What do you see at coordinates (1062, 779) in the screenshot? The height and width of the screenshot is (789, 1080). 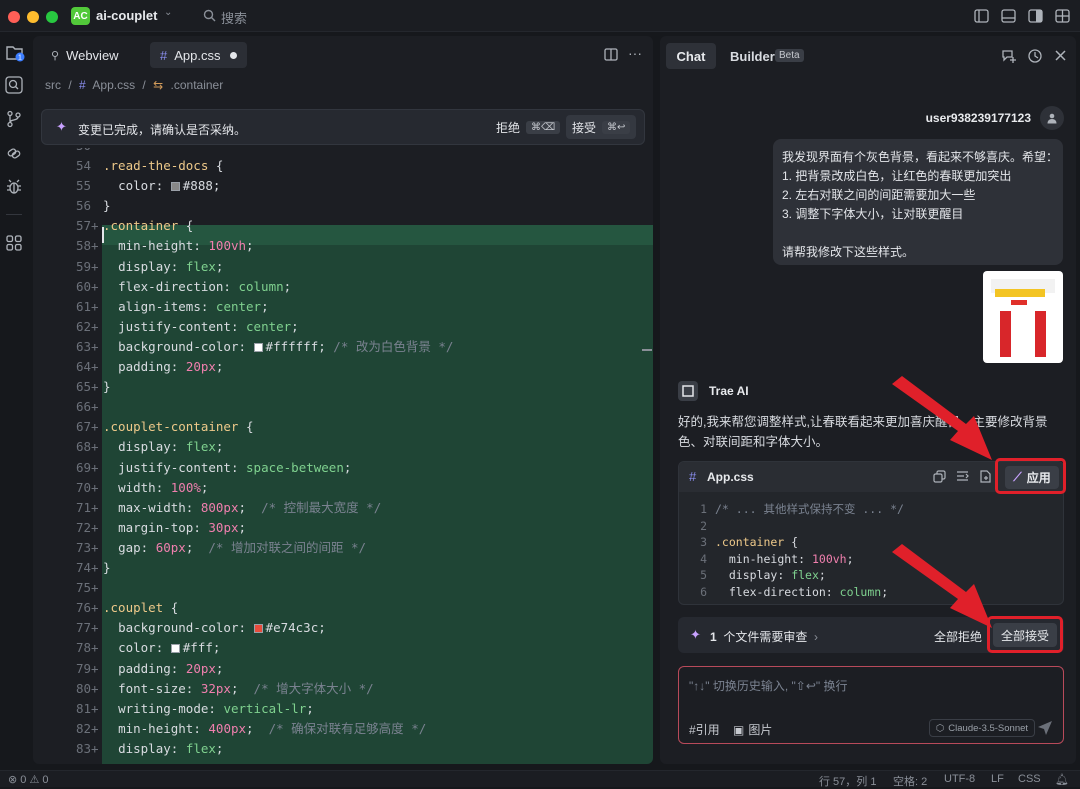 I see `notifications-bell-icon: 🔔︎` at bounding box center [1062, 779].